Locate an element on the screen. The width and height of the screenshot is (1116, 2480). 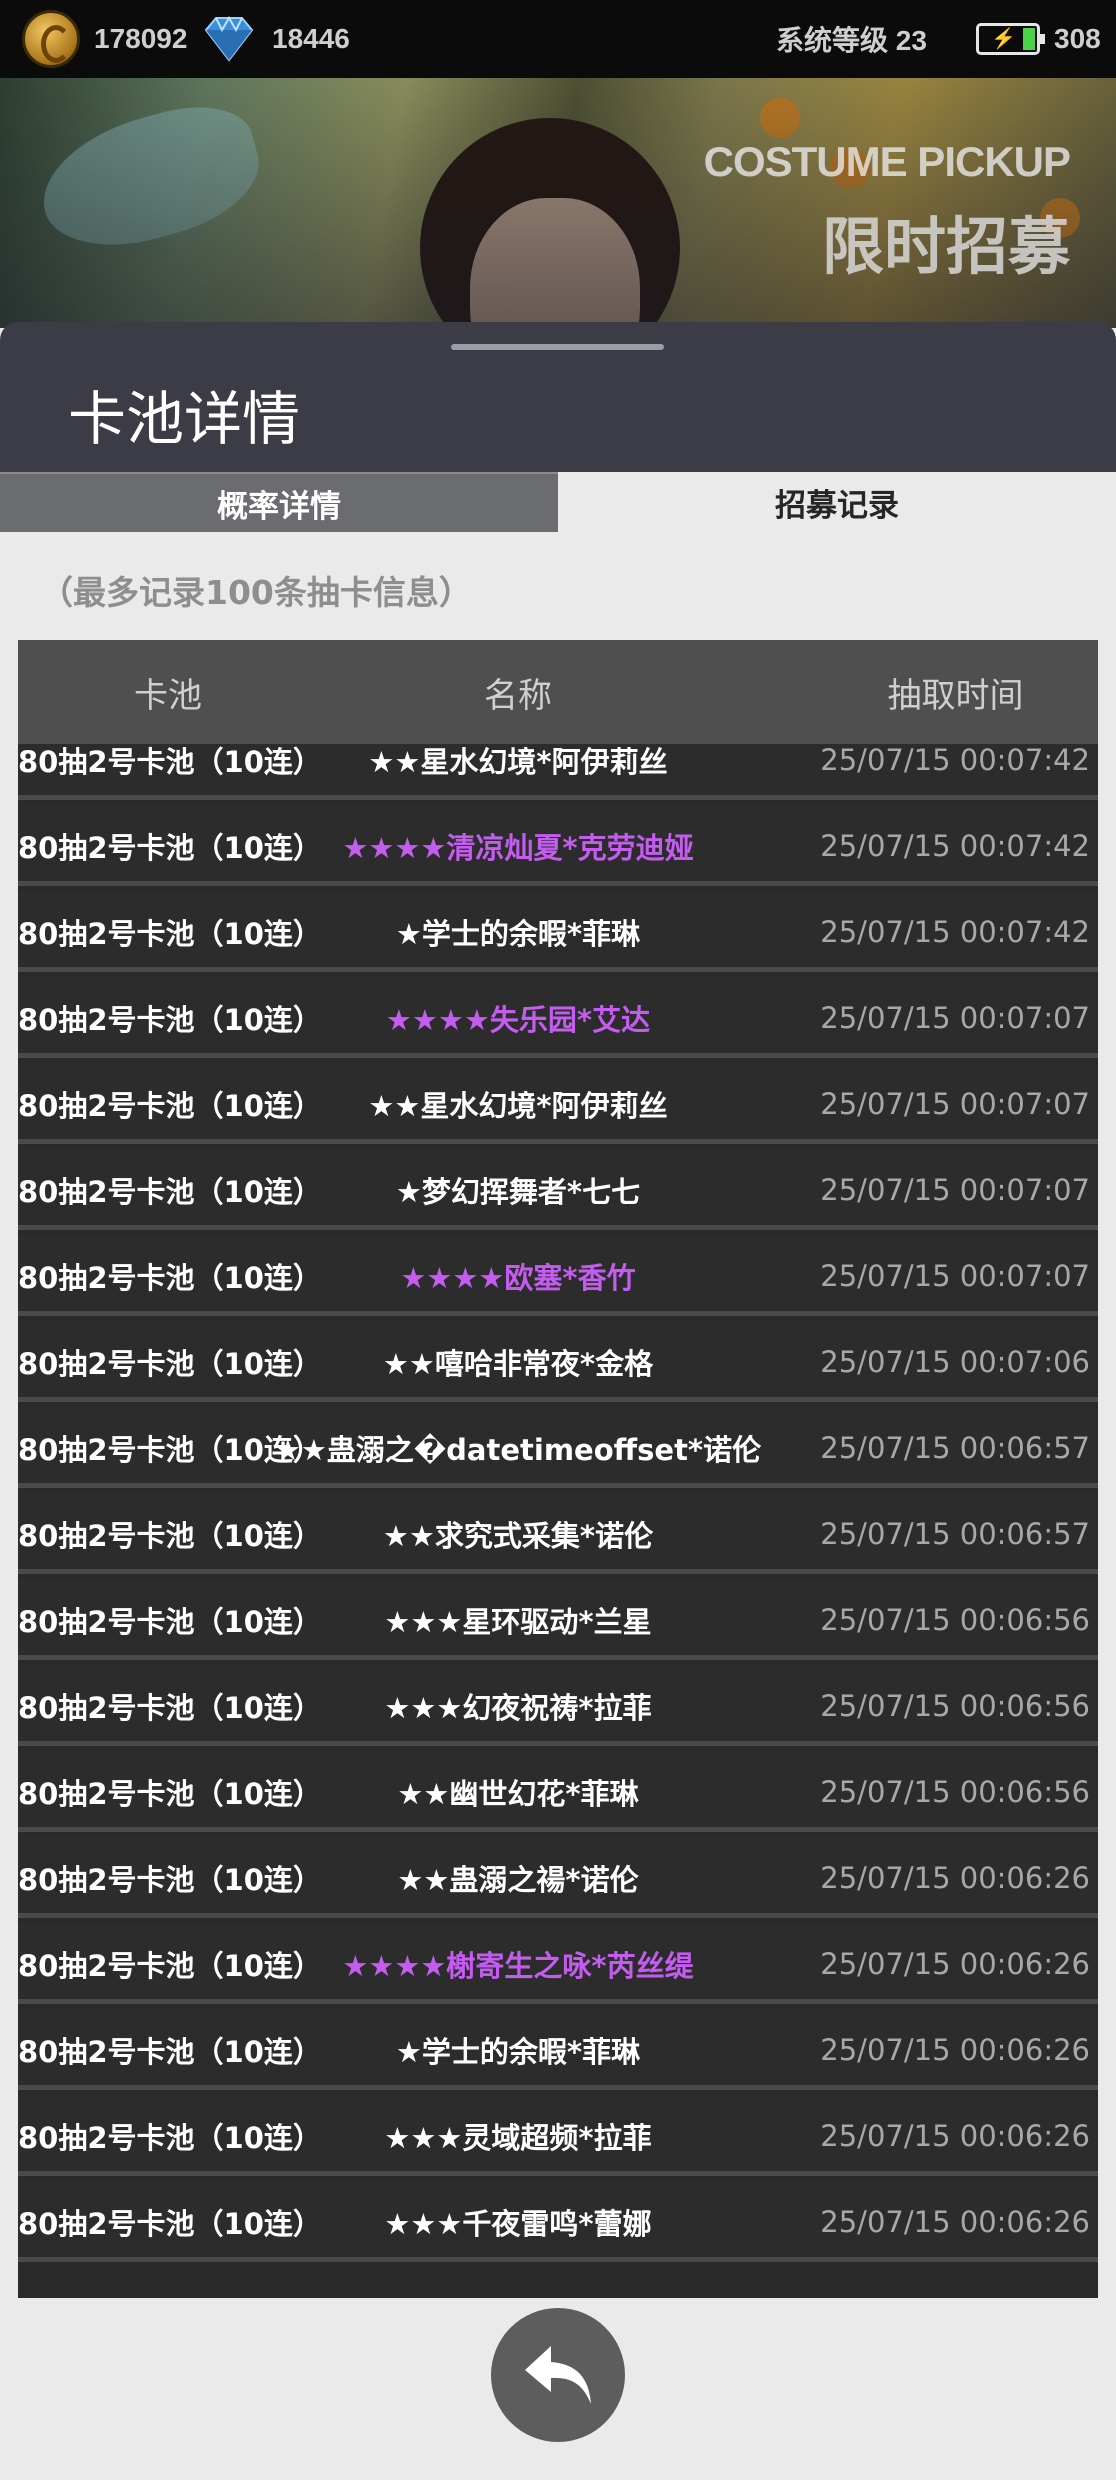
system-level: 系统等级 23 is located at coordinates (851, 39).